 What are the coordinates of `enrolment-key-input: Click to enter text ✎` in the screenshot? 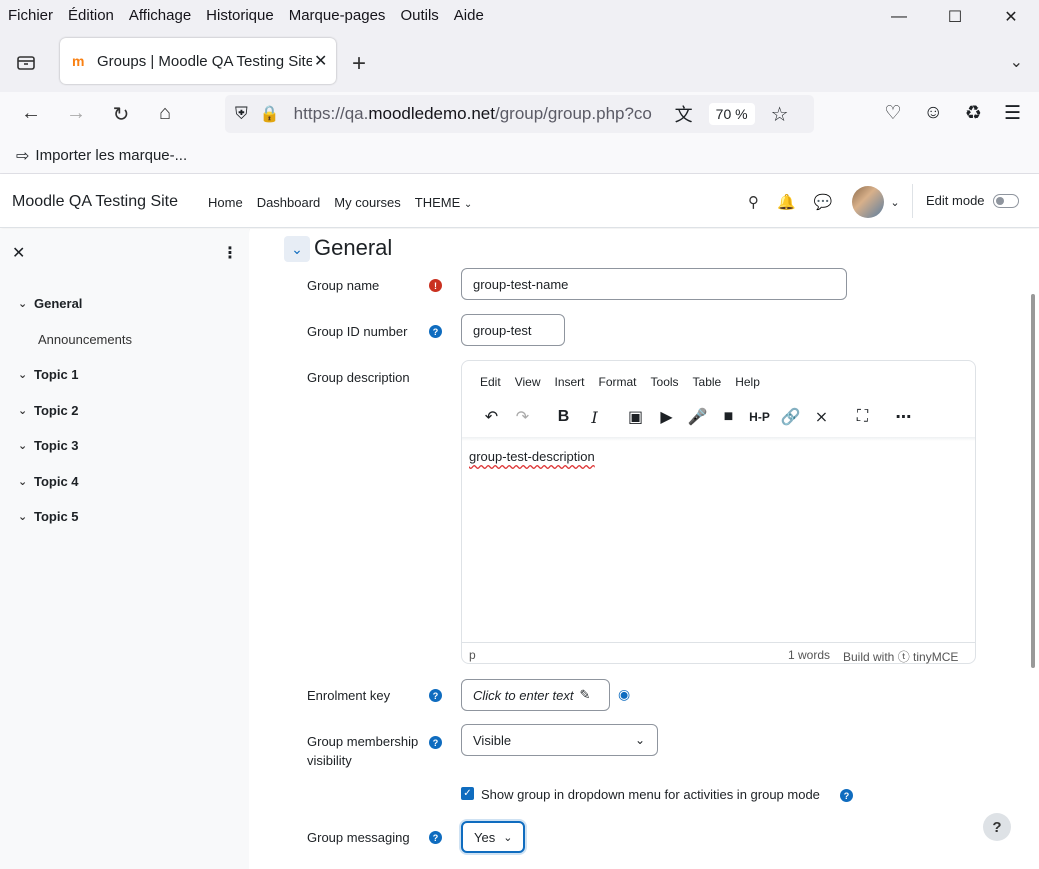 It's located at (535, 695).